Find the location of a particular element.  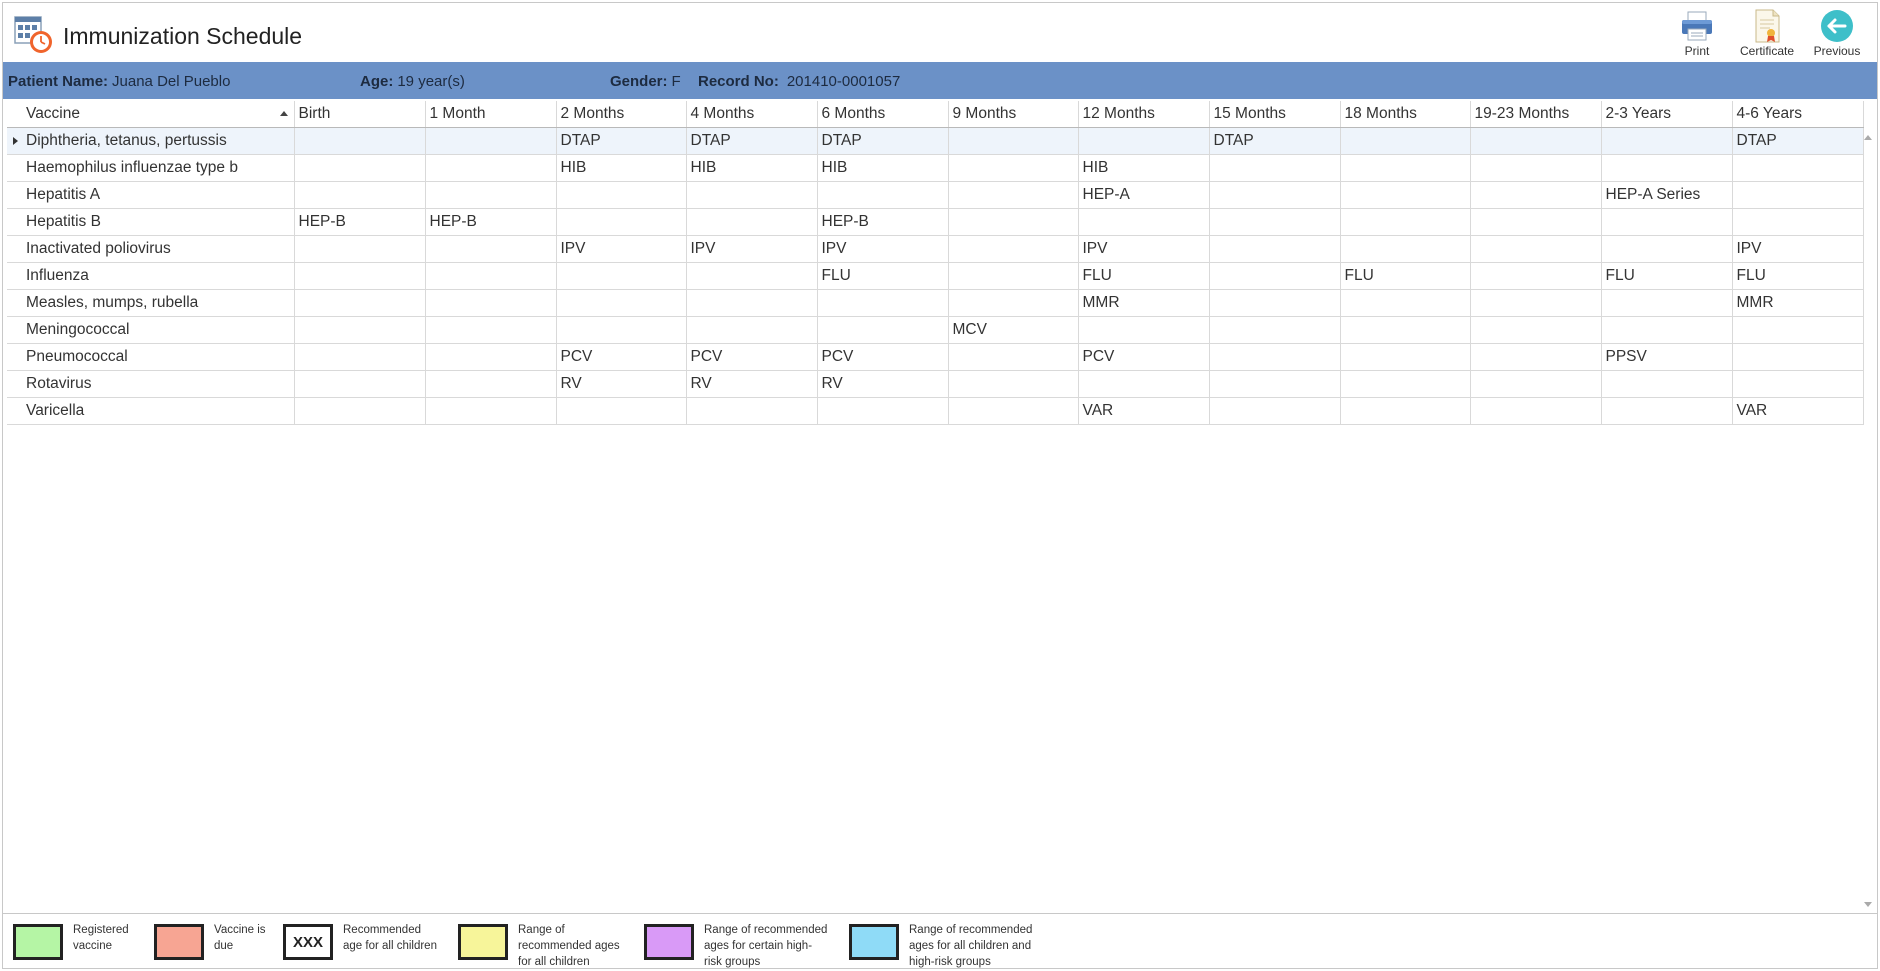

schedule-cell: HIB is located at coordinates (752, 168).